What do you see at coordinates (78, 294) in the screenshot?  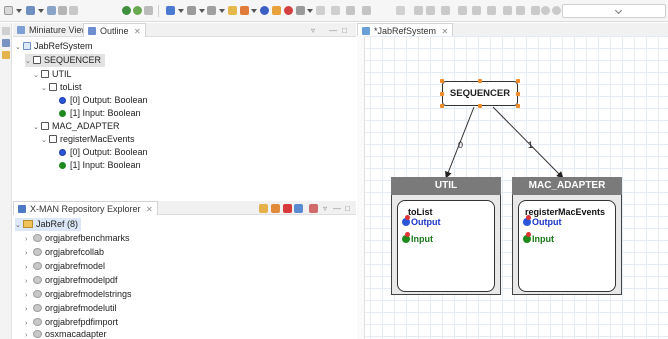 I see `tree-node-package: › orgjabrefmodelstrings` at bounding box center [78, 294].